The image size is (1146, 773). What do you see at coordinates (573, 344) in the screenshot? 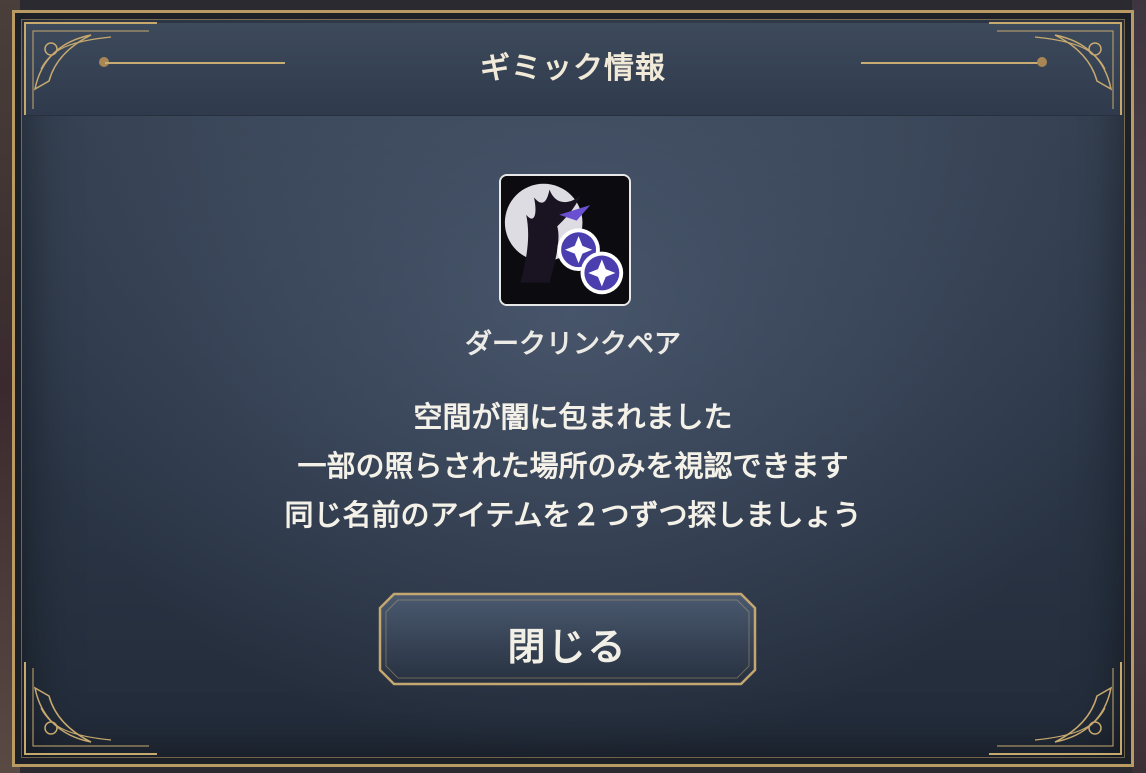
I see `gimmick-name: ダークリンクペア` at bounding box center [573, 344].